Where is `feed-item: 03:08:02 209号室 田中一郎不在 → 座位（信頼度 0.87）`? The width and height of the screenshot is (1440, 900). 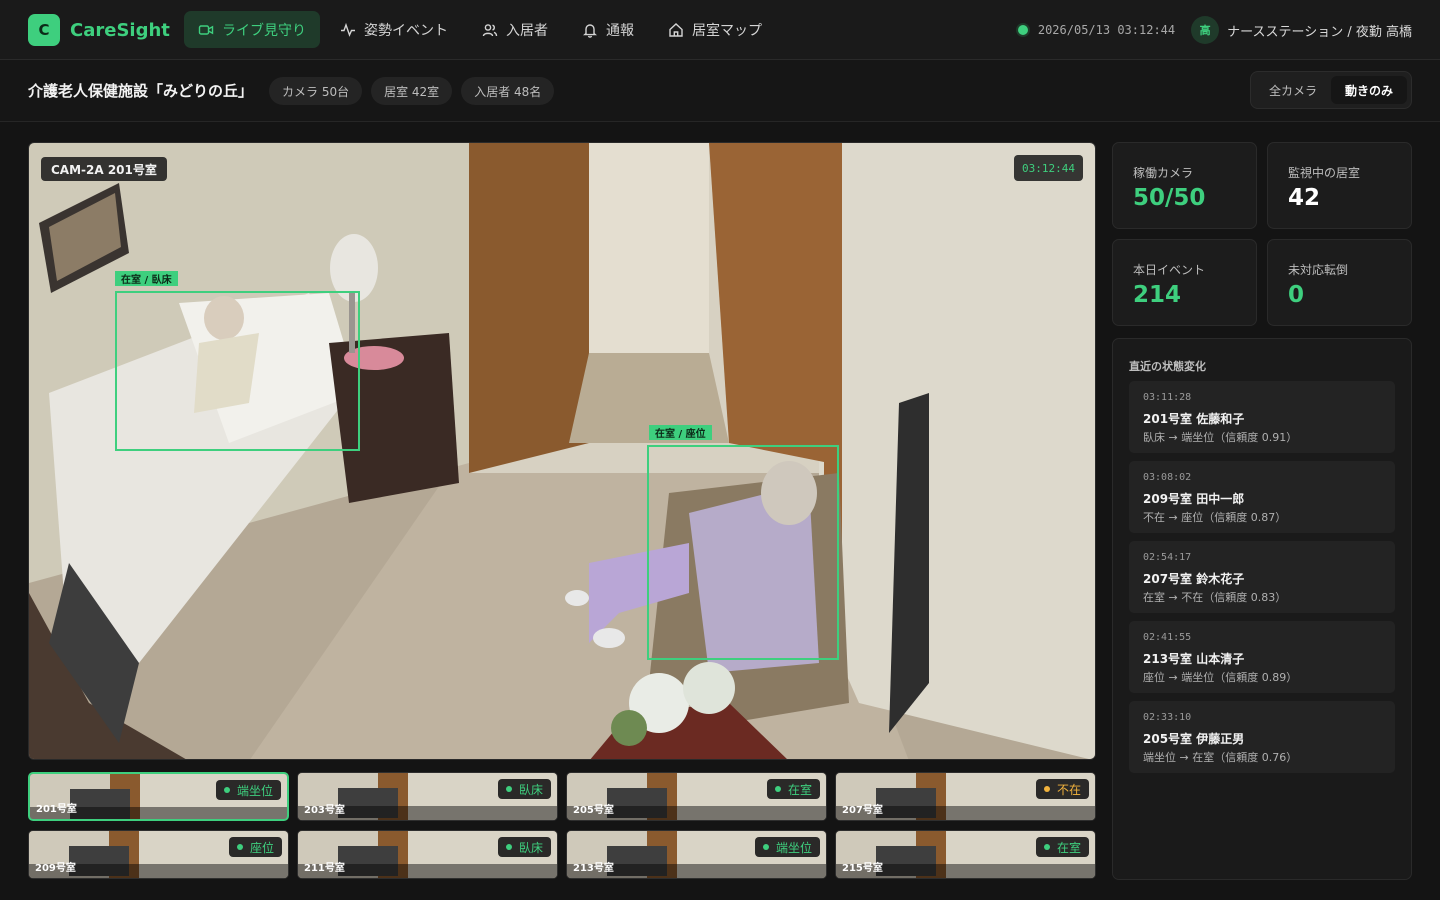
feed-item: 03:08:02 209号室 田中一郎不在 → 座位（信頼度 0.87） is located at coordinates (1262, 497).